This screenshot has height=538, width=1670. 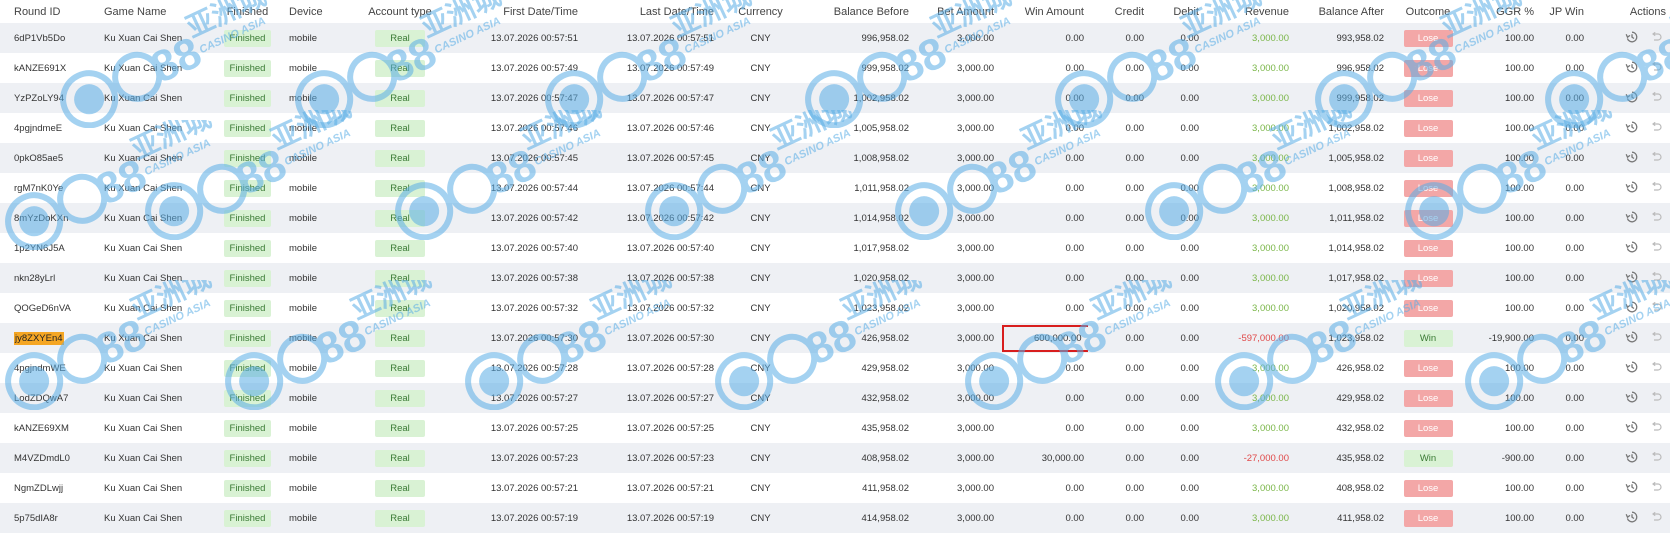 What do you see at coordinates (39, 98) in the screenshot?
I see `round-id: YzPZoLY94` at bounding box center [39, 98].